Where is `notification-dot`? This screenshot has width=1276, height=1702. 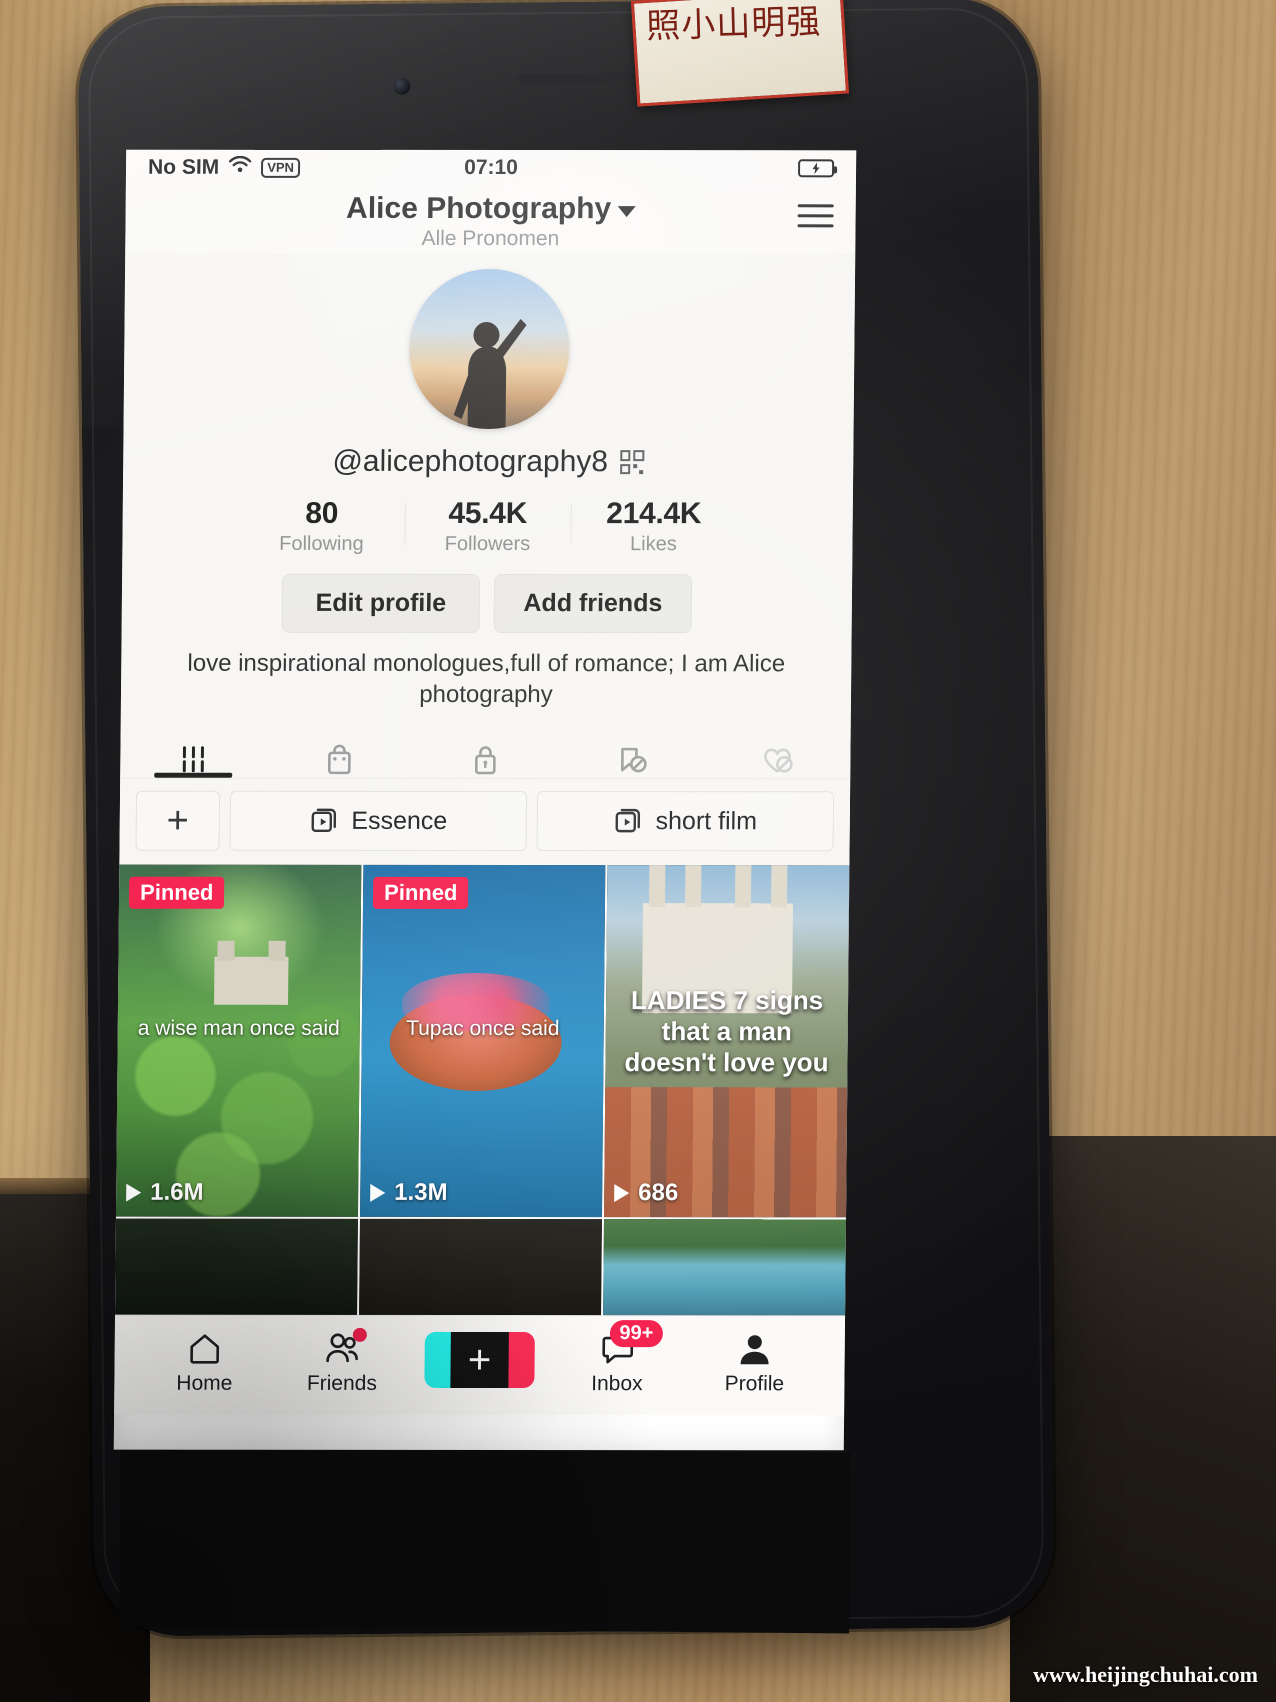 notification-dot is located at coordinates (359, 1335).